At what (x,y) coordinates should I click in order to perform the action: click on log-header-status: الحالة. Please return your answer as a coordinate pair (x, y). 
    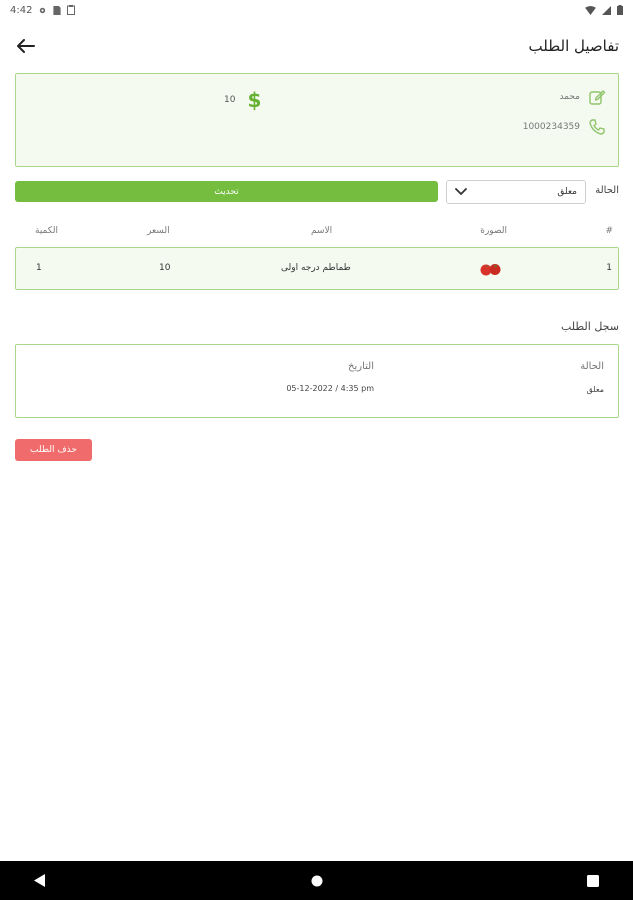
    Looking at the image, I should click on (592, 366).